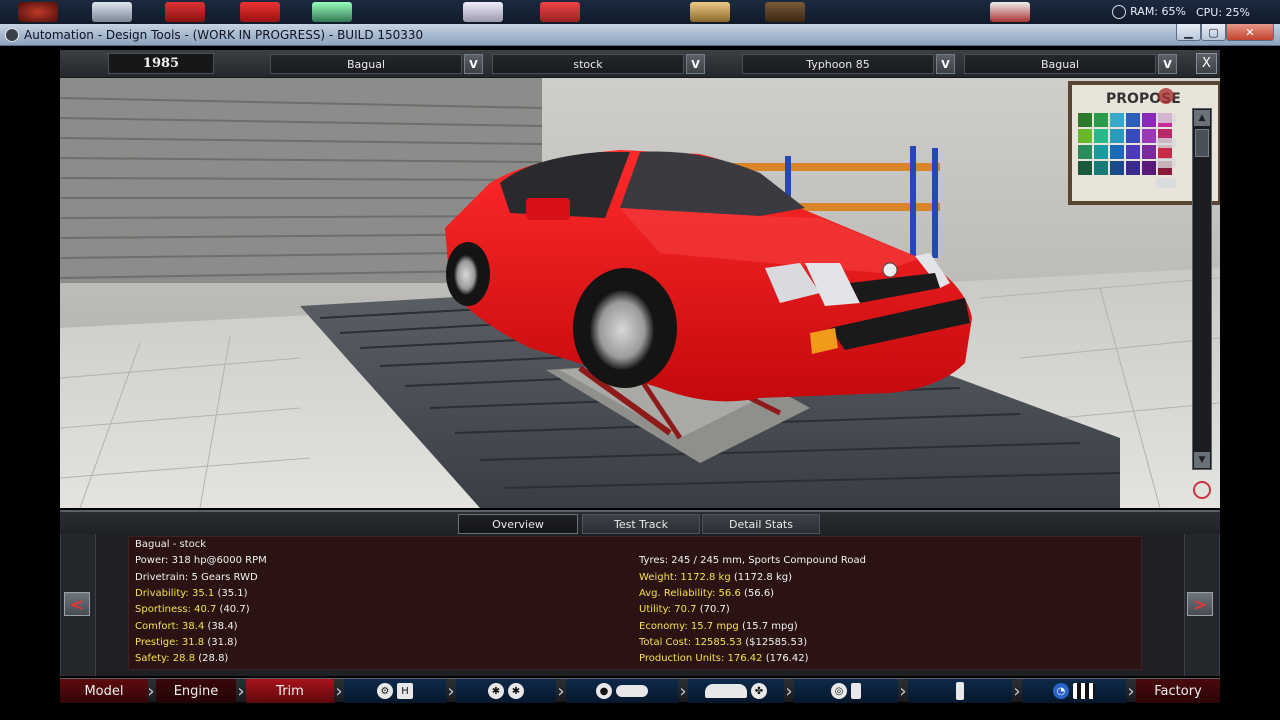 This screenshot has height=720, width=1280. Describe the element at coordinates (1158, 11) in the screenshot. I see `ram-usage: RAM: 65%` at that location.